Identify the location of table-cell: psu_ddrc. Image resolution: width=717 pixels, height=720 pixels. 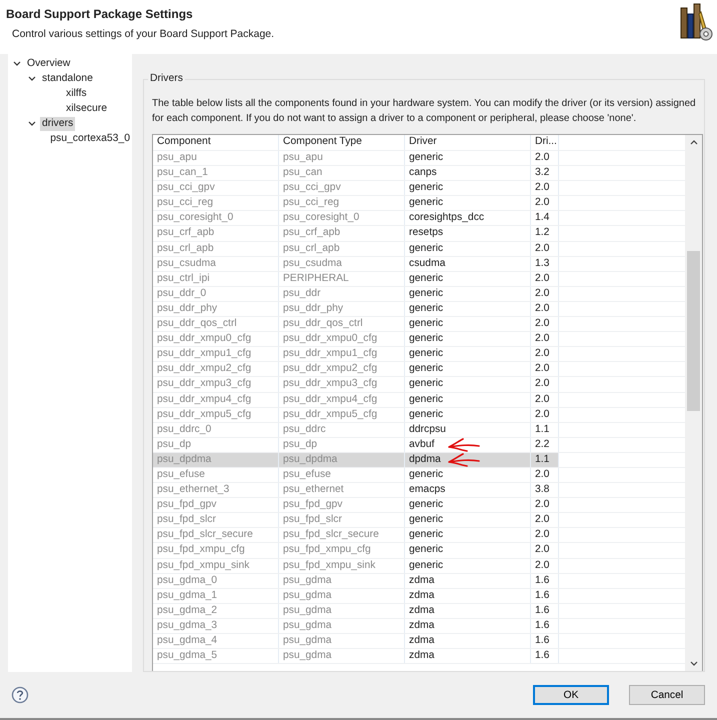
(342, 429).